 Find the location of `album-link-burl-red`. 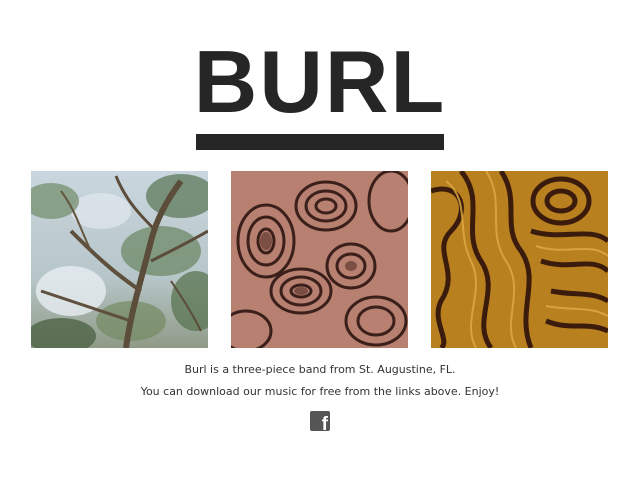

album-link-burl-red is located at coordinates (319, 259).